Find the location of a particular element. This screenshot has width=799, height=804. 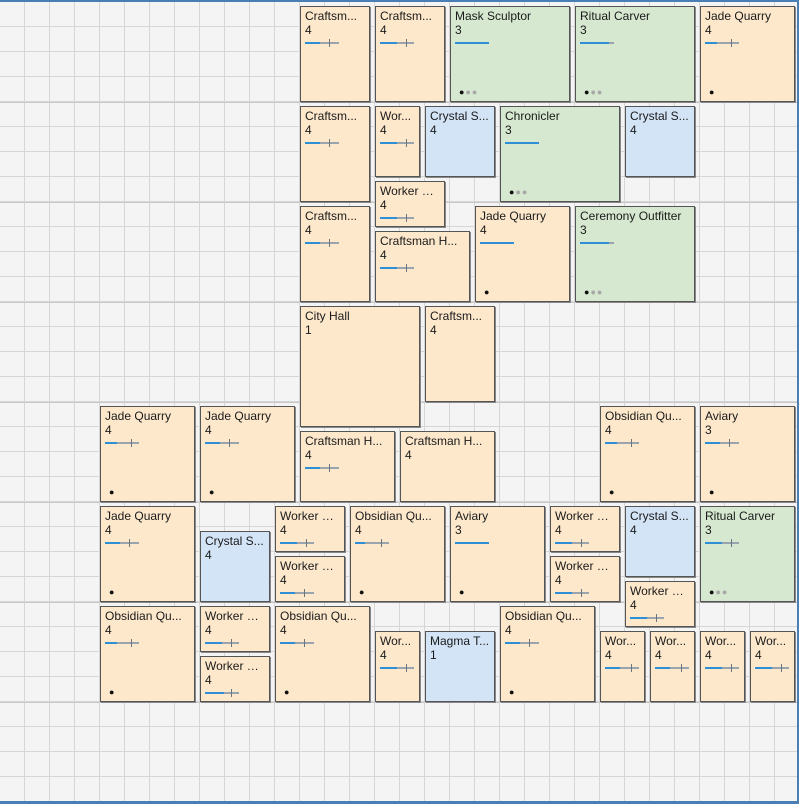

building-tile-city-hall: City Hall 1 is located at coordinates (360, 366).